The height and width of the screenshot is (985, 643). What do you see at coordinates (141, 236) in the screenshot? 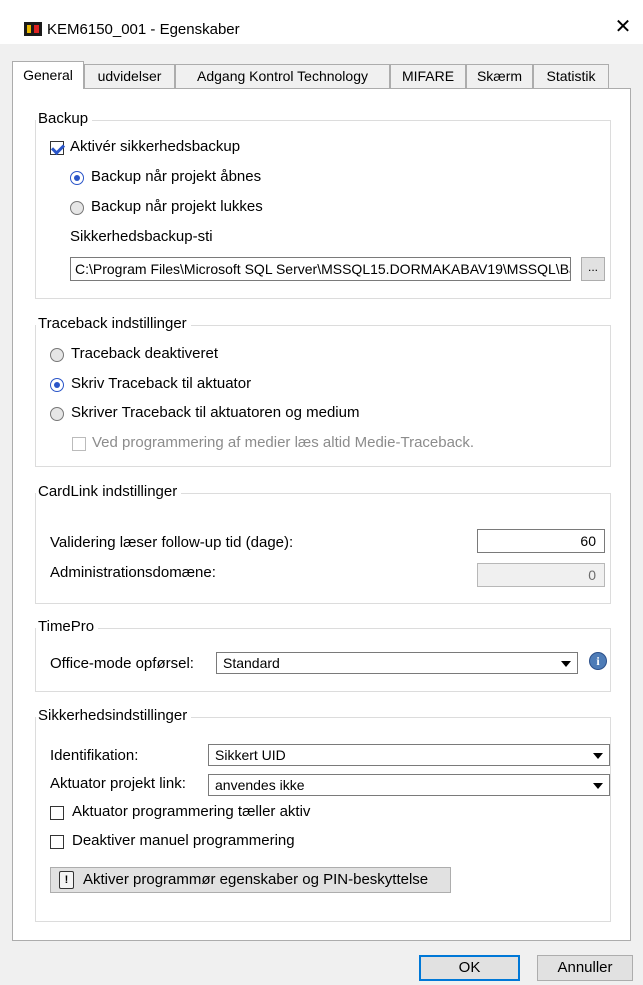
I see `backup-path-label: Sikkerhedsbackup-sti` at bounding box center [141, 236].